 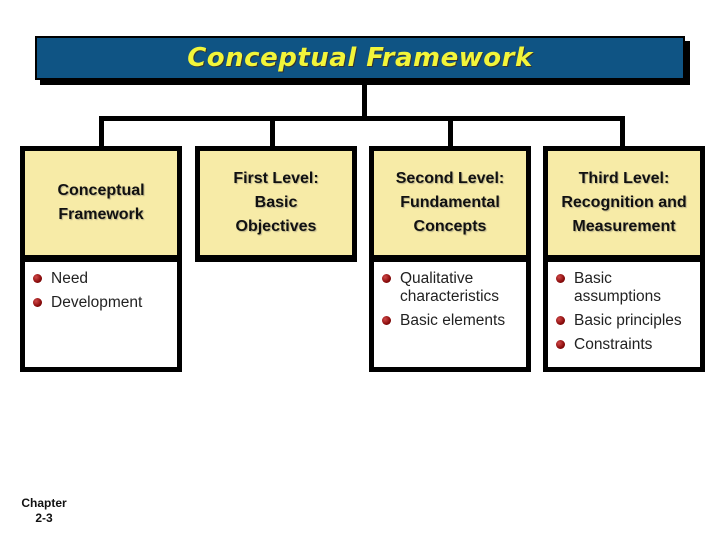 I want to click on chapter-label: Chapter 2-3, so click(x=44, y=510).